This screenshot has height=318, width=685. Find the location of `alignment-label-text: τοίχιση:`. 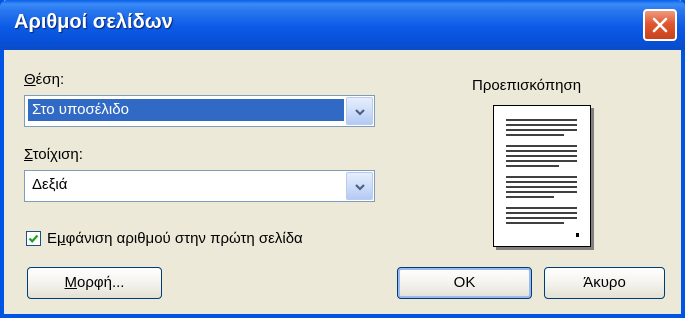

alignment-label-text: τοίχιση: is located at coordinates (57, 154).